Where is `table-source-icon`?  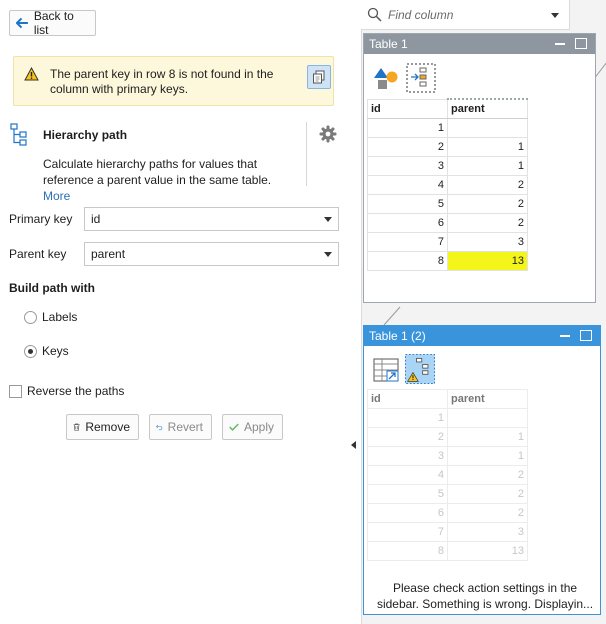
table-source-icon is located at coordinates (387, 371).